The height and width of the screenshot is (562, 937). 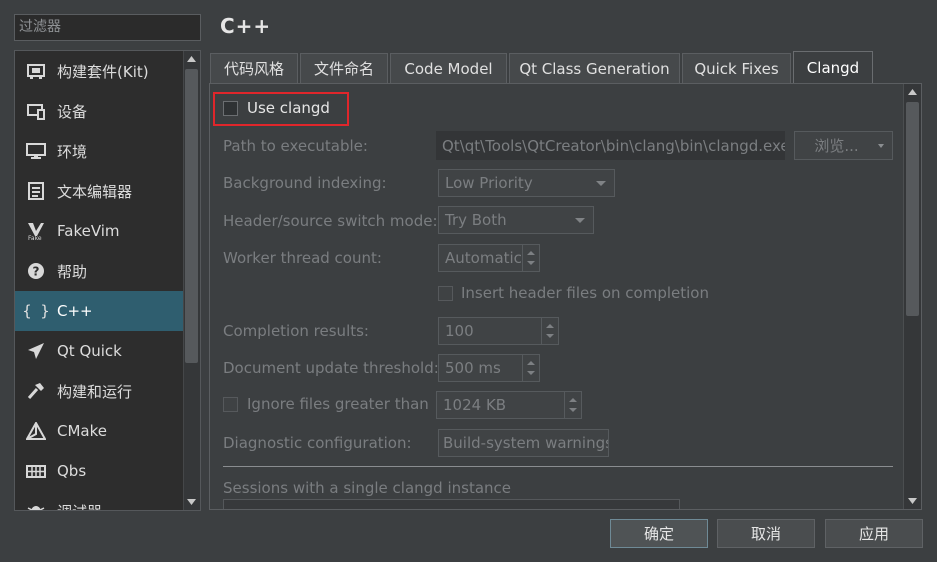 I want to click on hammer-icon, so click(x=36, y=391).